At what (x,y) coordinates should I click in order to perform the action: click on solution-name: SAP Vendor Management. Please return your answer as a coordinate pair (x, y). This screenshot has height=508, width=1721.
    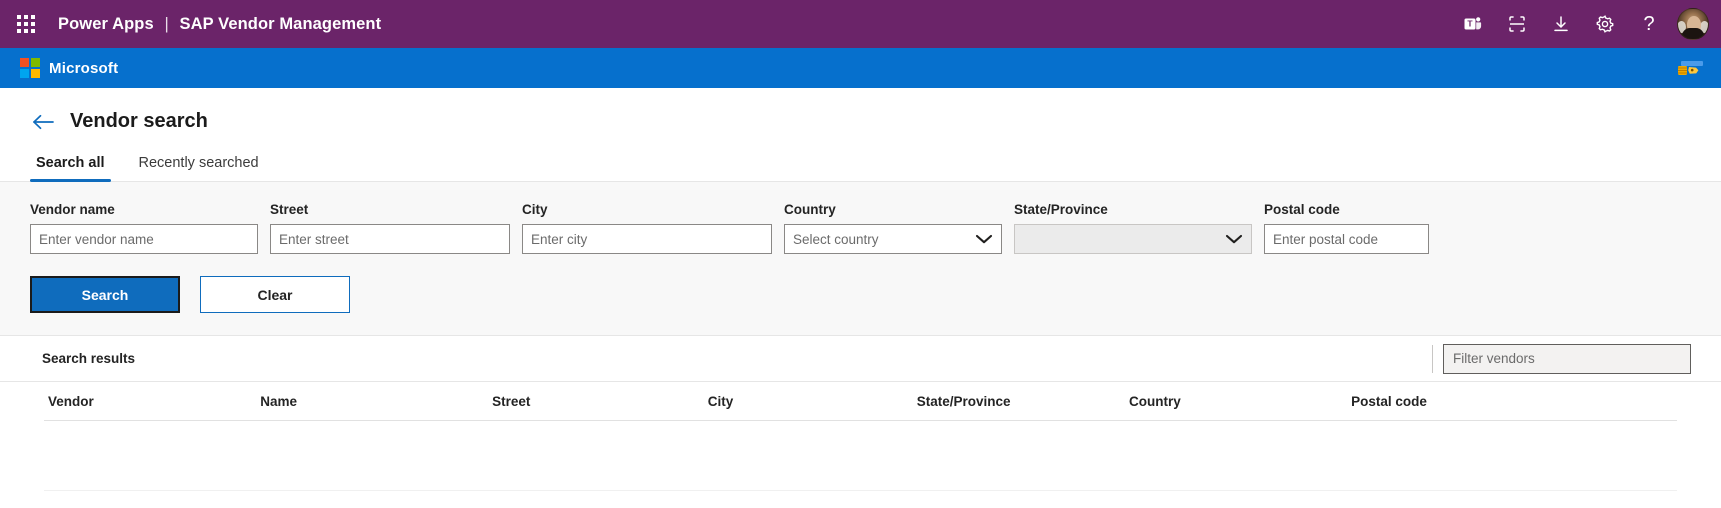
    Looking at the image, I should click on (280, 23).